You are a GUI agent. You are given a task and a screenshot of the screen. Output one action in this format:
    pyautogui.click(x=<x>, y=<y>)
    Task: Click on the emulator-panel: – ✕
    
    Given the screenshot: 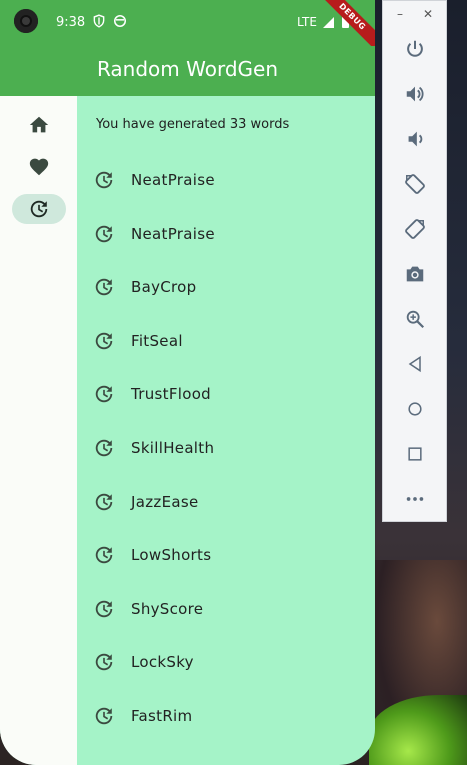 What is the action you would take?
    pyautogui.click(x=414, y=261)
    